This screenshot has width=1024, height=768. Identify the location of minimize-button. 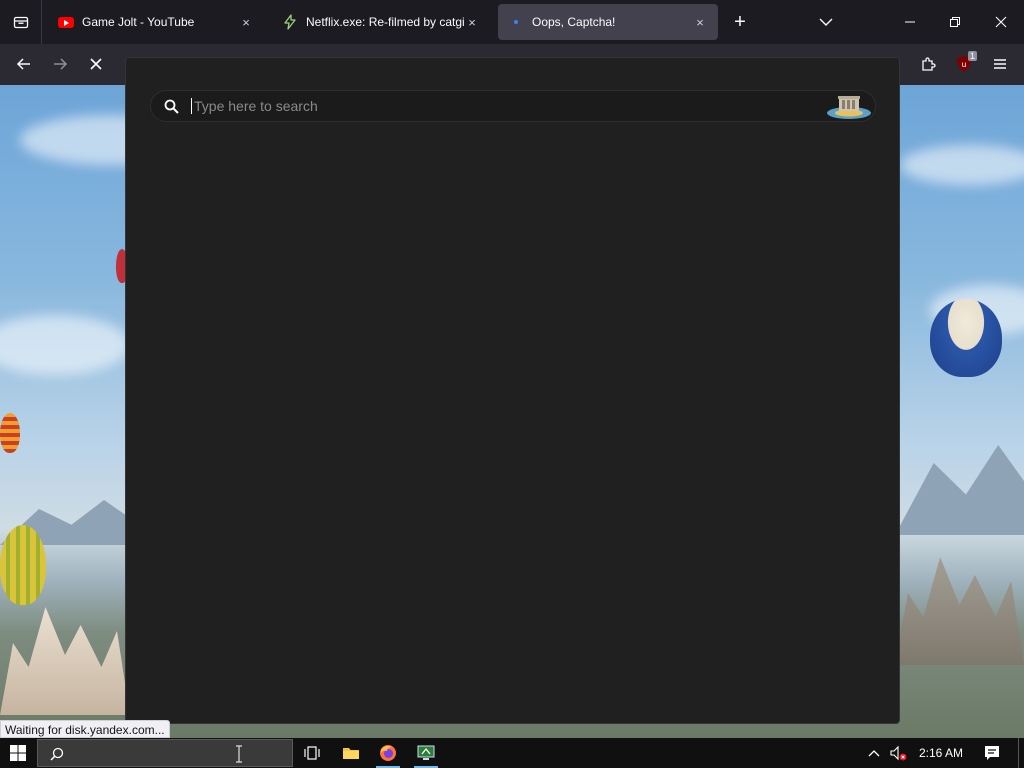
(910, 22).